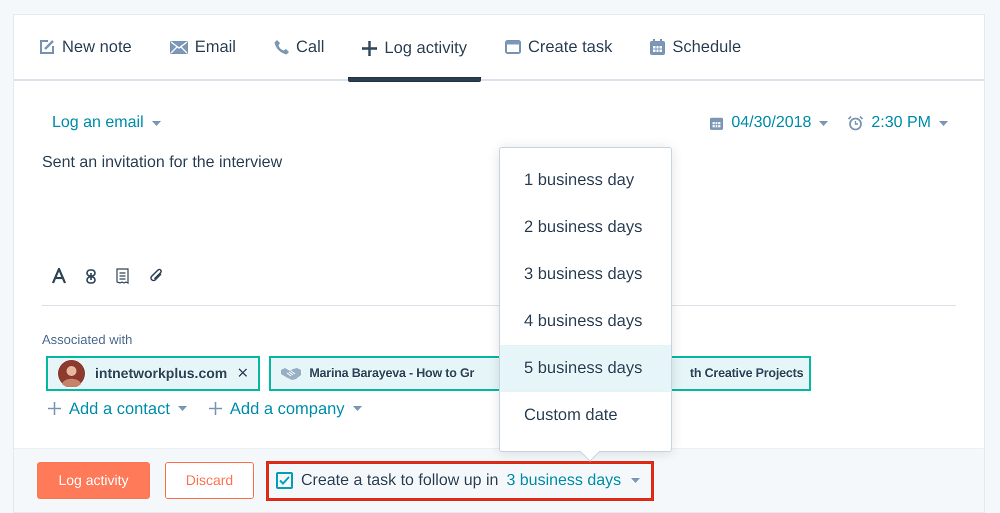  I want to click on note-text: Sent an invitation for the interview, so click(162, 162).